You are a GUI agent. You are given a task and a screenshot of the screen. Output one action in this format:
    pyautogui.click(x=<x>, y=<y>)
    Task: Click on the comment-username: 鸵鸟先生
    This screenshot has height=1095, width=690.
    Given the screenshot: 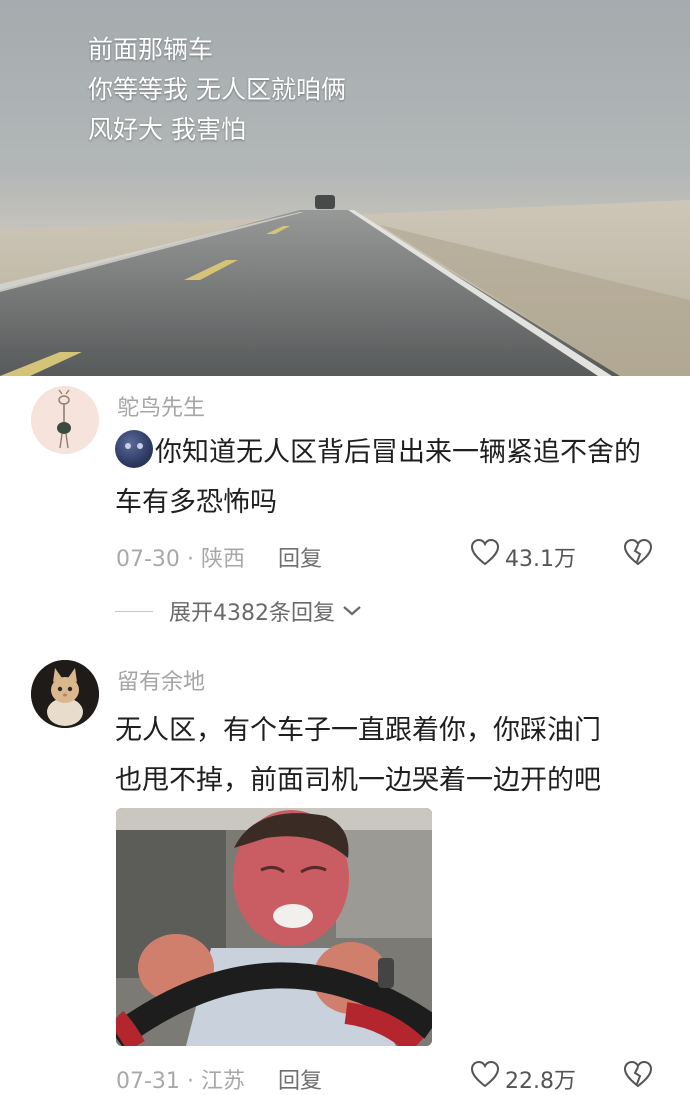 What is the action you would take?
    pyautogui.click(x=161, y=406)
    